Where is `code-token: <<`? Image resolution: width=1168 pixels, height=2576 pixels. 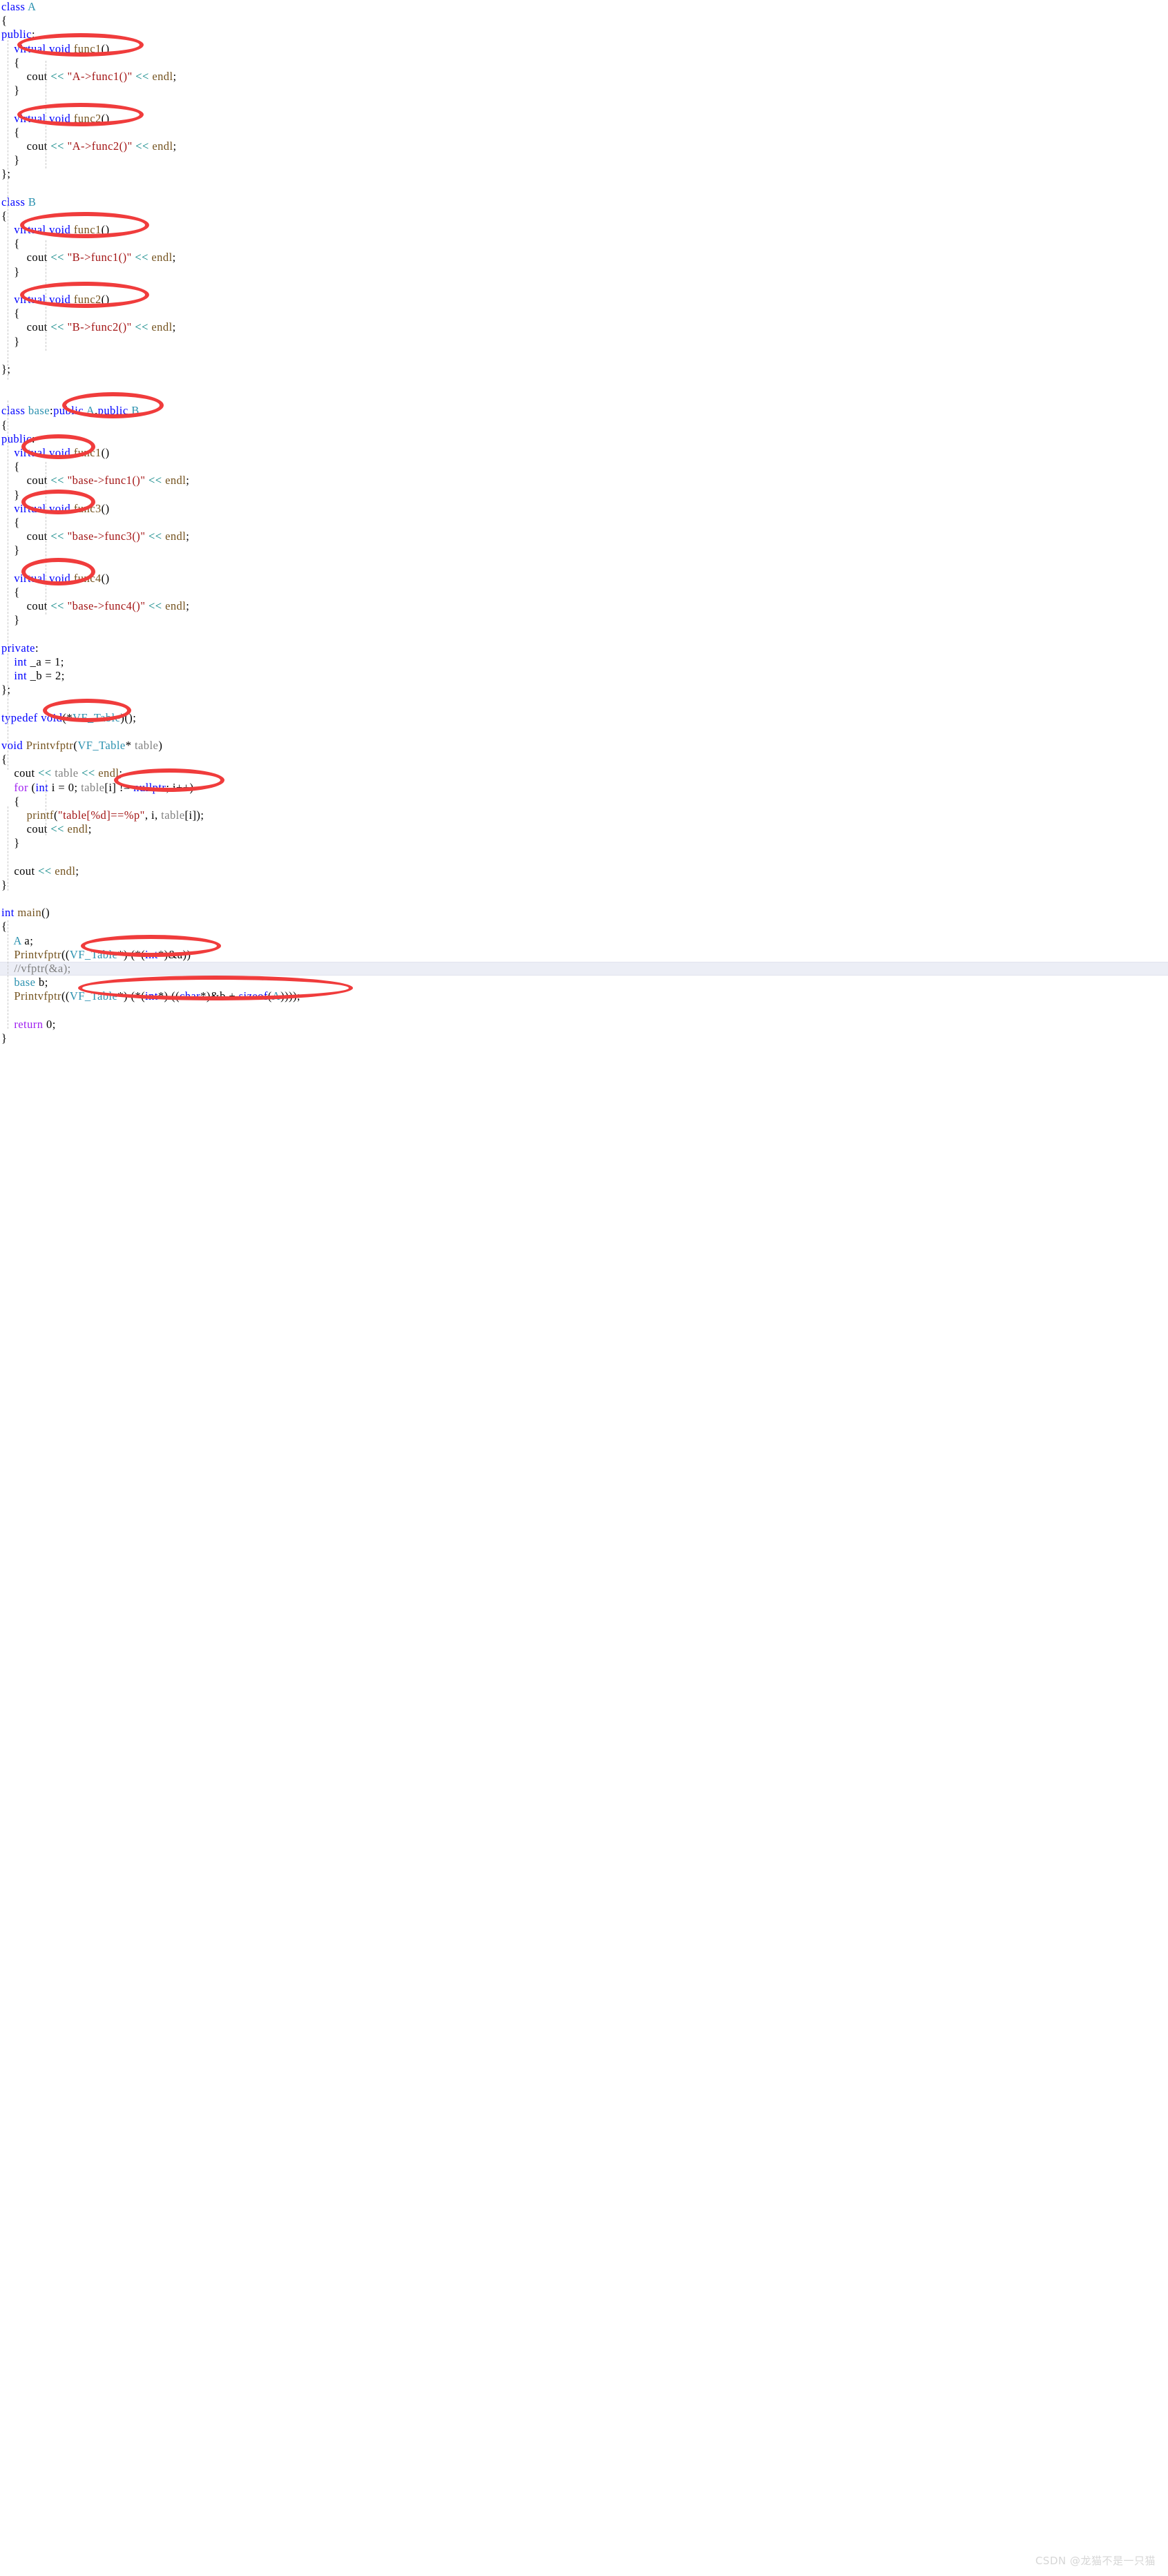
code-token: << is located at coordinates (45, 773).